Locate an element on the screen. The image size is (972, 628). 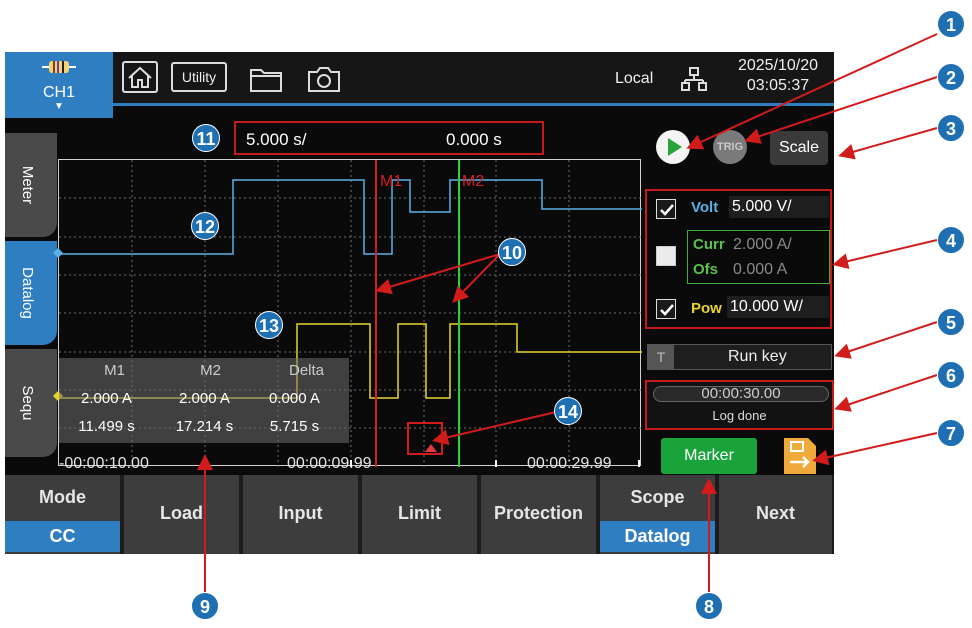
softkey-load: Load is located at coordinates (182, 514).